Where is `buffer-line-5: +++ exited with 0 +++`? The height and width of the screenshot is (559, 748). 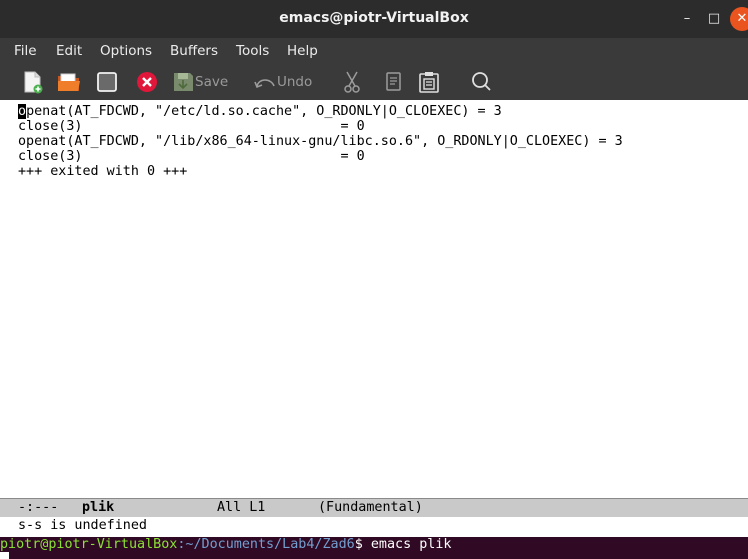 buffer-line-5: +++ exited with 0 +++ is located at coordinates (103, 171).